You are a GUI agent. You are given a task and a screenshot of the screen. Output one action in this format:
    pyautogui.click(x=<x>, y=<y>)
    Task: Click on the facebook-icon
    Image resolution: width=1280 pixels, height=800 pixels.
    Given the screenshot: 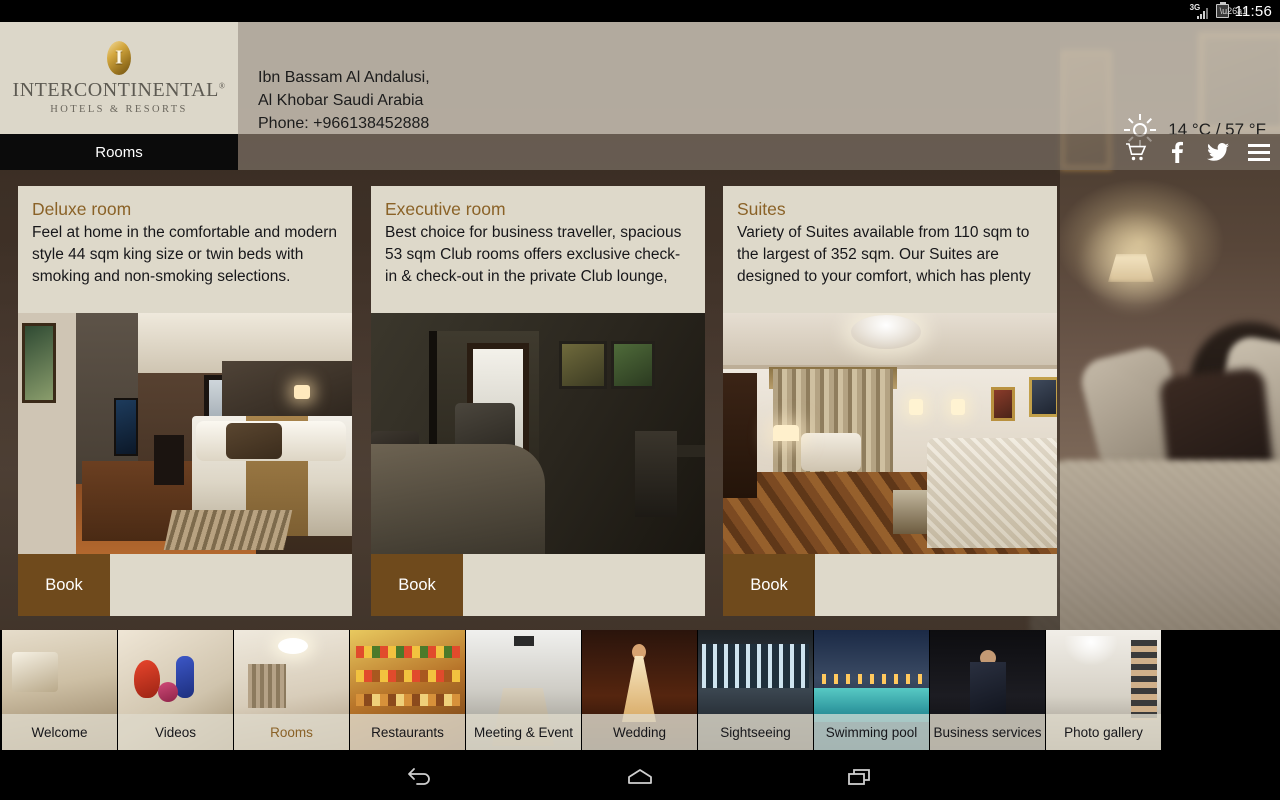 What is the action you would take?
    pyautogui.click(x=1177, y=152)
    